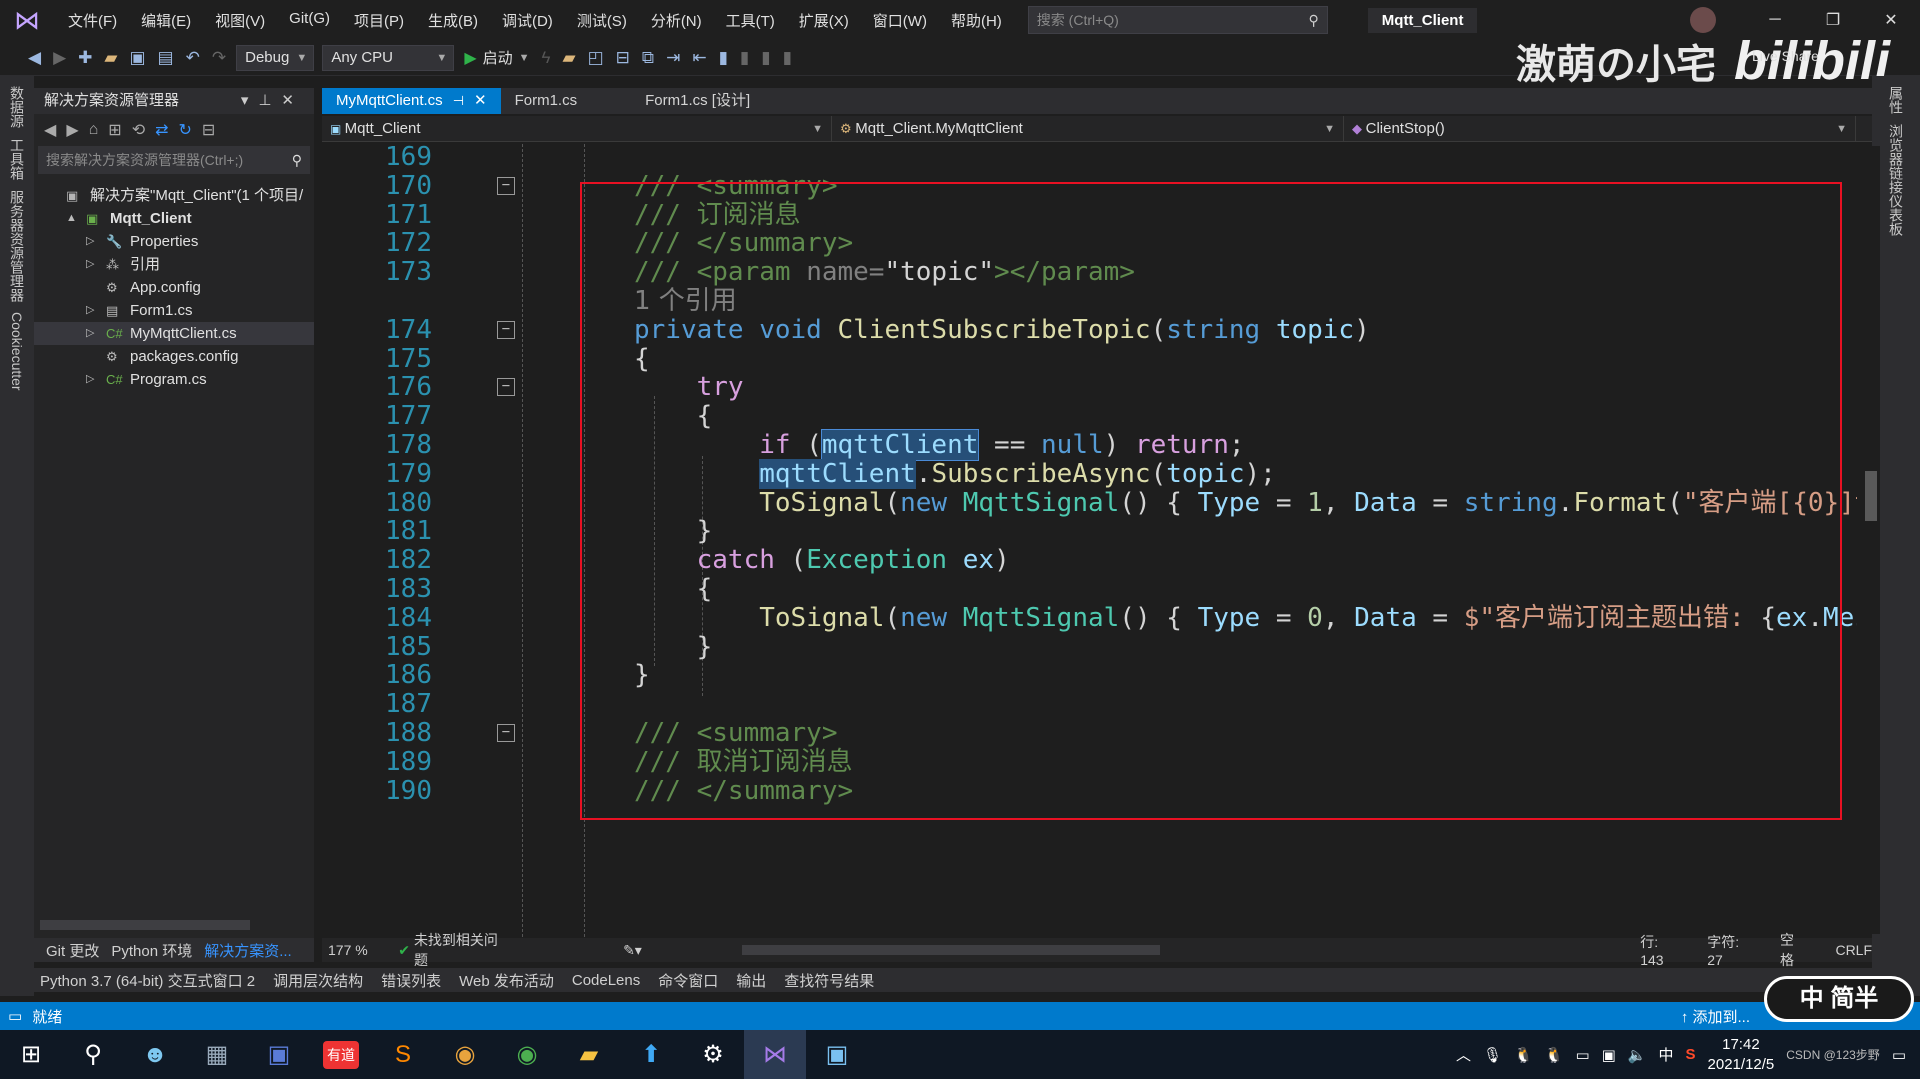 The height and width of the screenshot is (1079, 1920). Describe the element at coordinates (1871, 496) in the screenshot. I see `scrollbar-thumb` at that location.